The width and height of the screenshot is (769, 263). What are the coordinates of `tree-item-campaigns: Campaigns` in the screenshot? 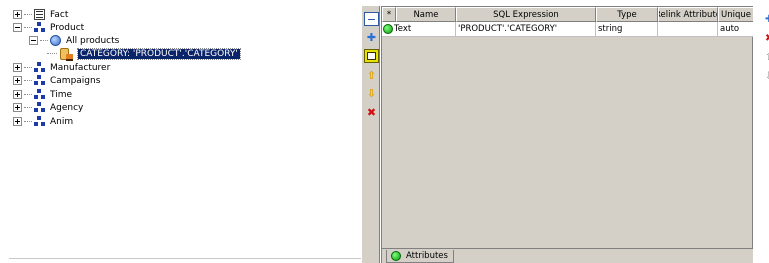 It's located at (56, 80).